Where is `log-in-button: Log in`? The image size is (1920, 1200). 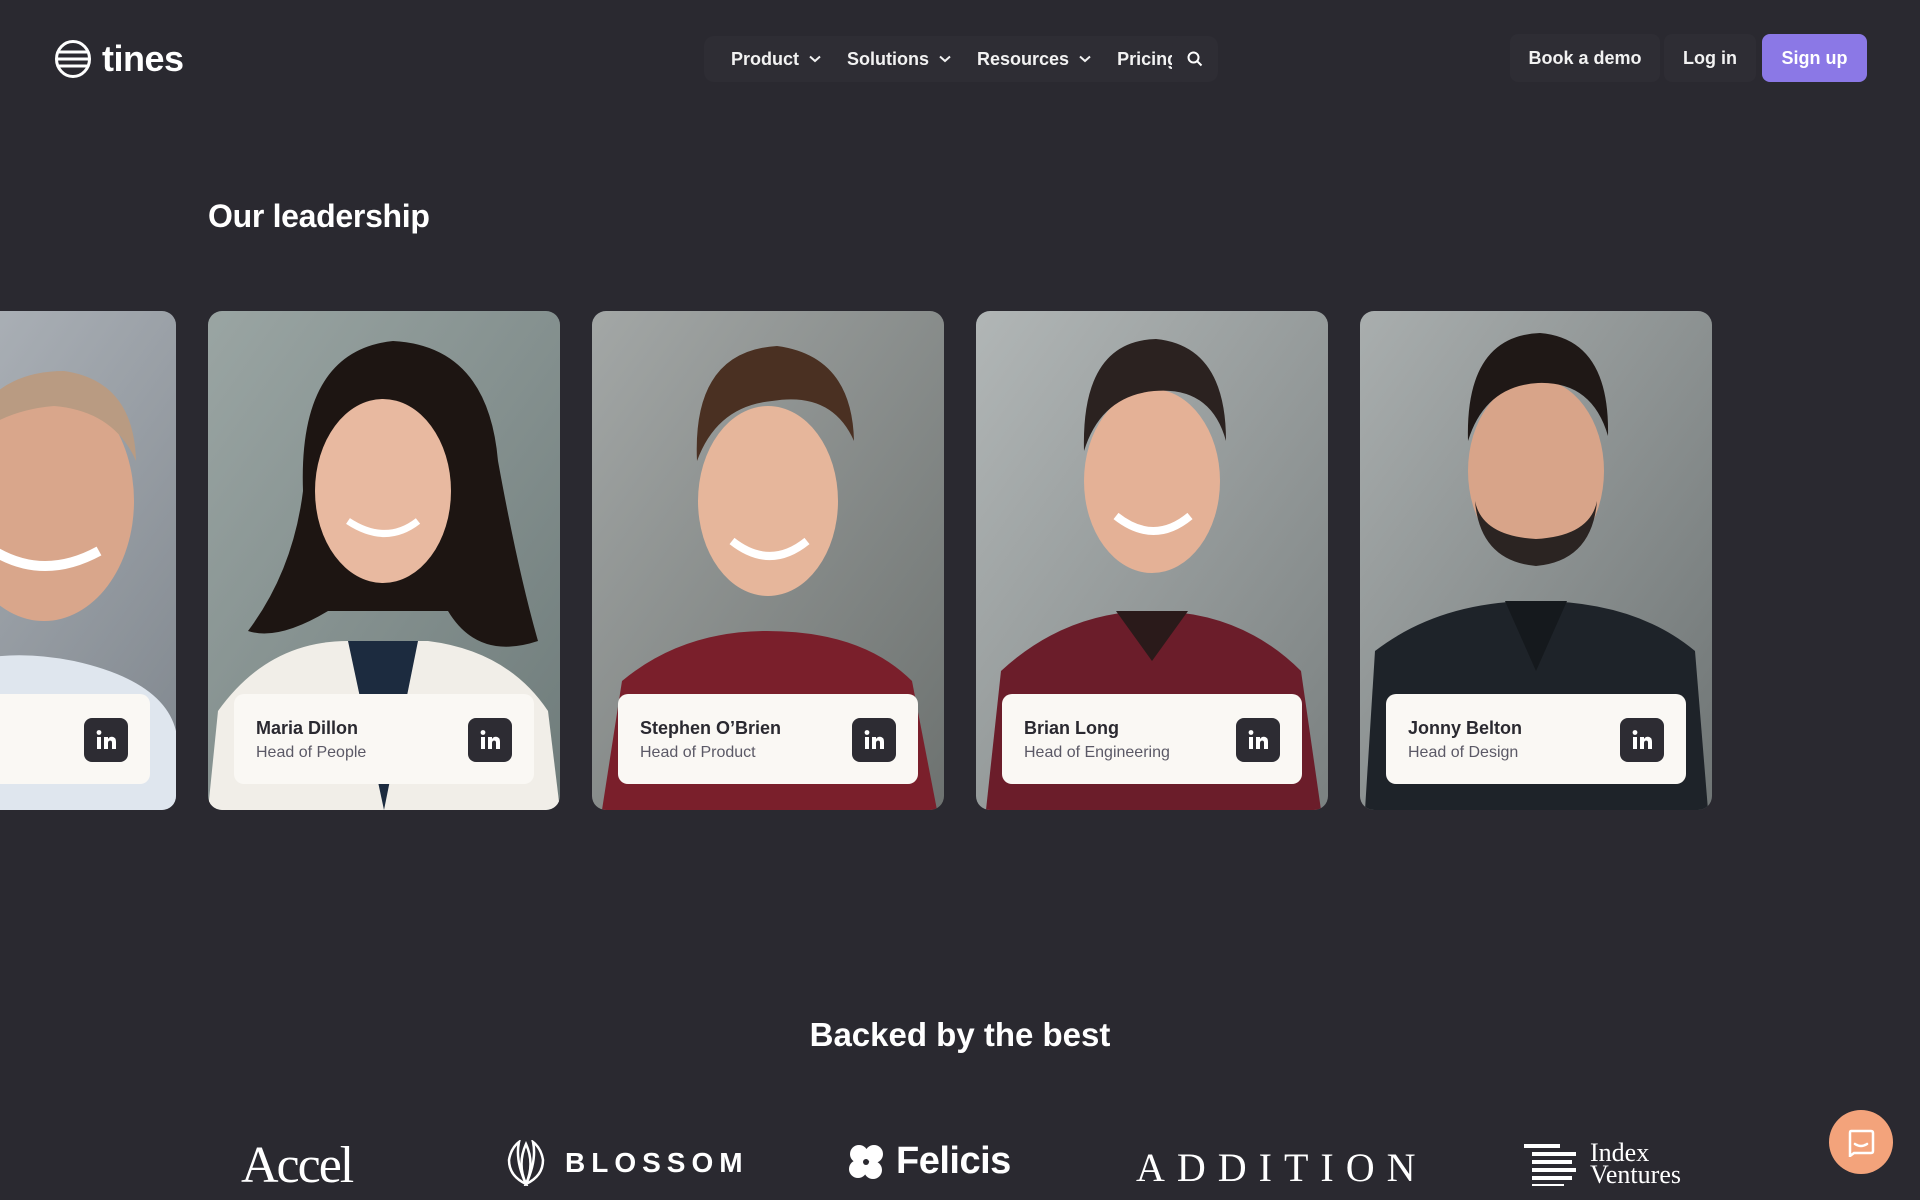 log-in-button: Log in is located at coordinates (1710, 58).